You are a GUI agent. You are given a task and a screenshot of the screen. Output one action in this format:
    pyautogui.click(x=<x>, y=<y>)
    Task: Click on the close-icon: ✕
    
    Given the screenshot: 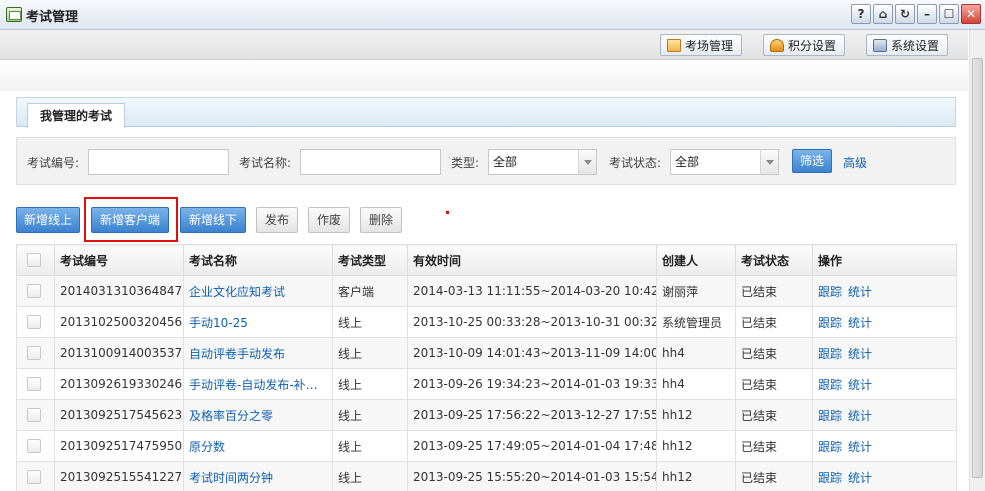 What is the action you would take?
    pyautogui.click(x=971, y=14)
    